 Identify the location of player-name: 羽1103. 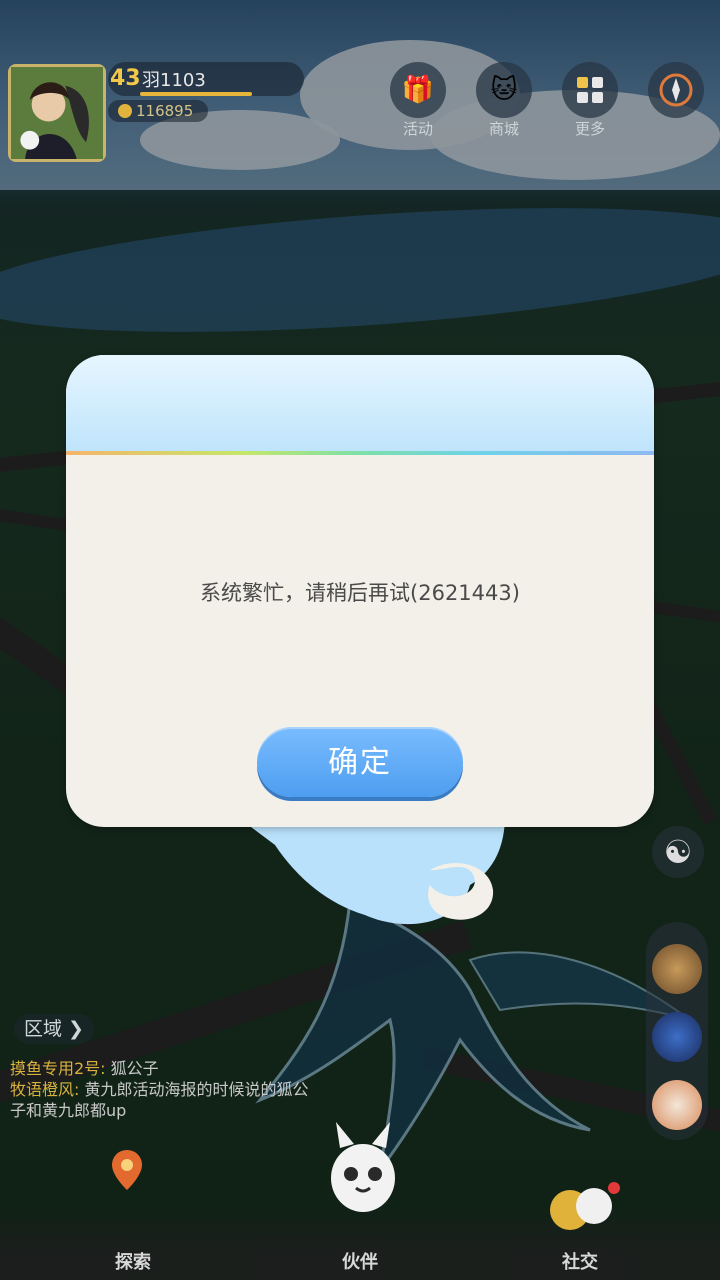
(174, 80).